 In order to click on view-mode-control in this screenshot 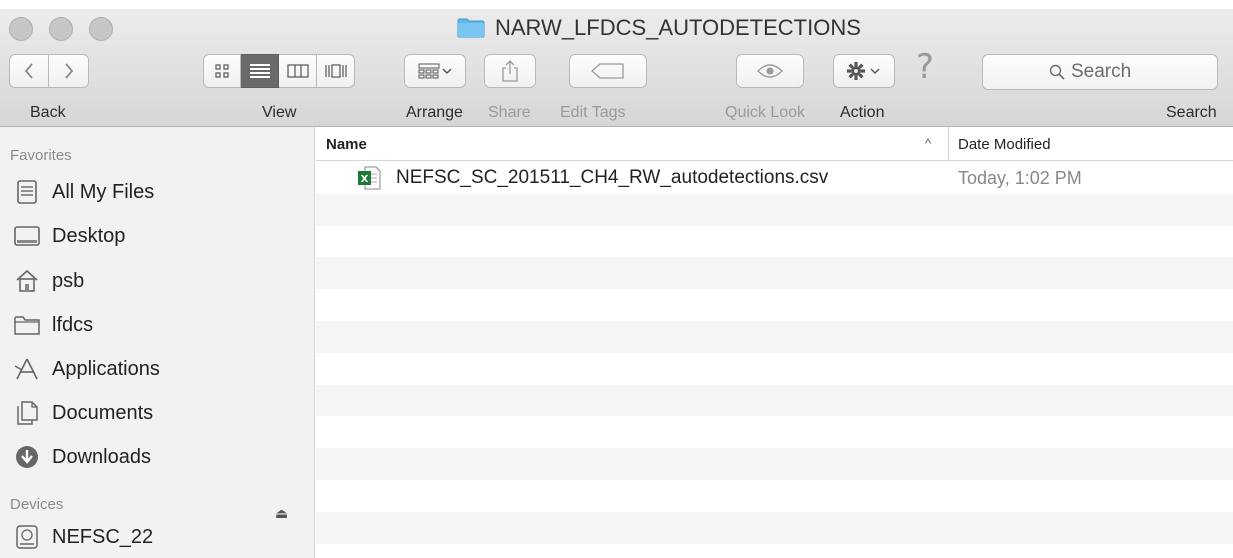, I will do `click(279, 71)`.